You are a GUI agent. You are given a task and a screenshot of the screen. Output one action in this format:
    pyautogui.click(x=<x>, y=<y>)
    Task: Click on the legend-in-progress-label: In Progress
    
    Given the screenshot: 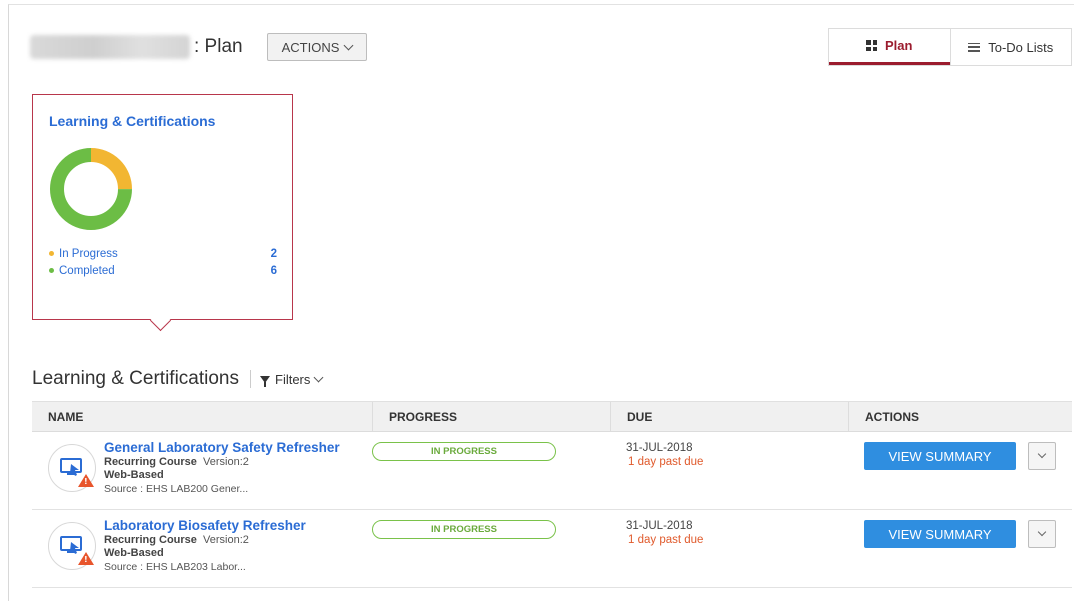 What is the action you would take?
    pyautogui.click(x=88, y=253)
    